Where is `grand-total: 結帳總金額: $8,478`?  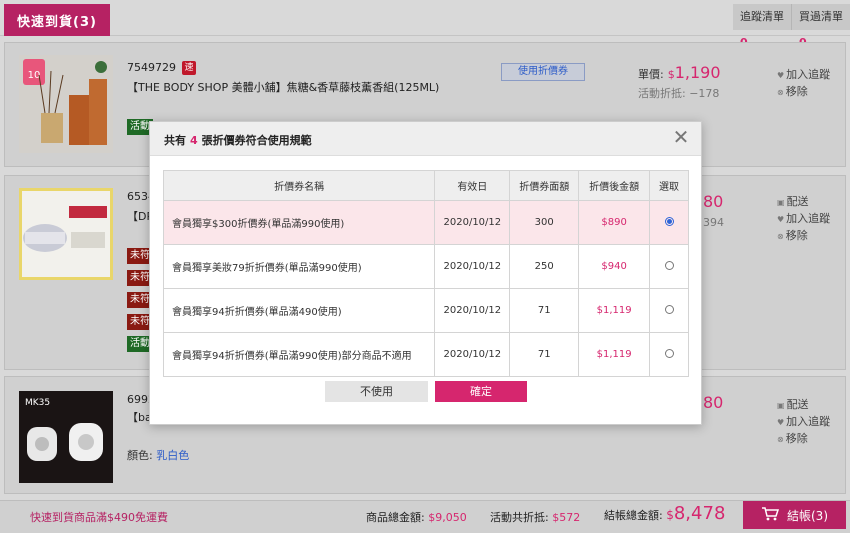 grand-total: 結帳總金額: $8,478 is located at coordinates (665, 513).